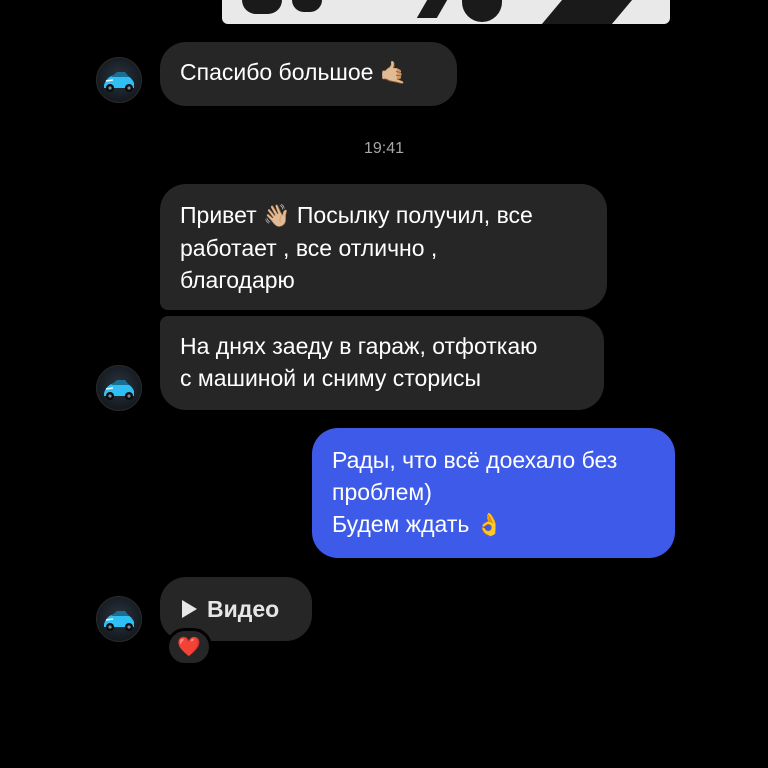 The height and width of the screenshot is (768, 768). Describe the element at coordinates (393, 72) in the screenshot. I see `call-me-hand-emoji-icon: 🤙🏼` at that location.